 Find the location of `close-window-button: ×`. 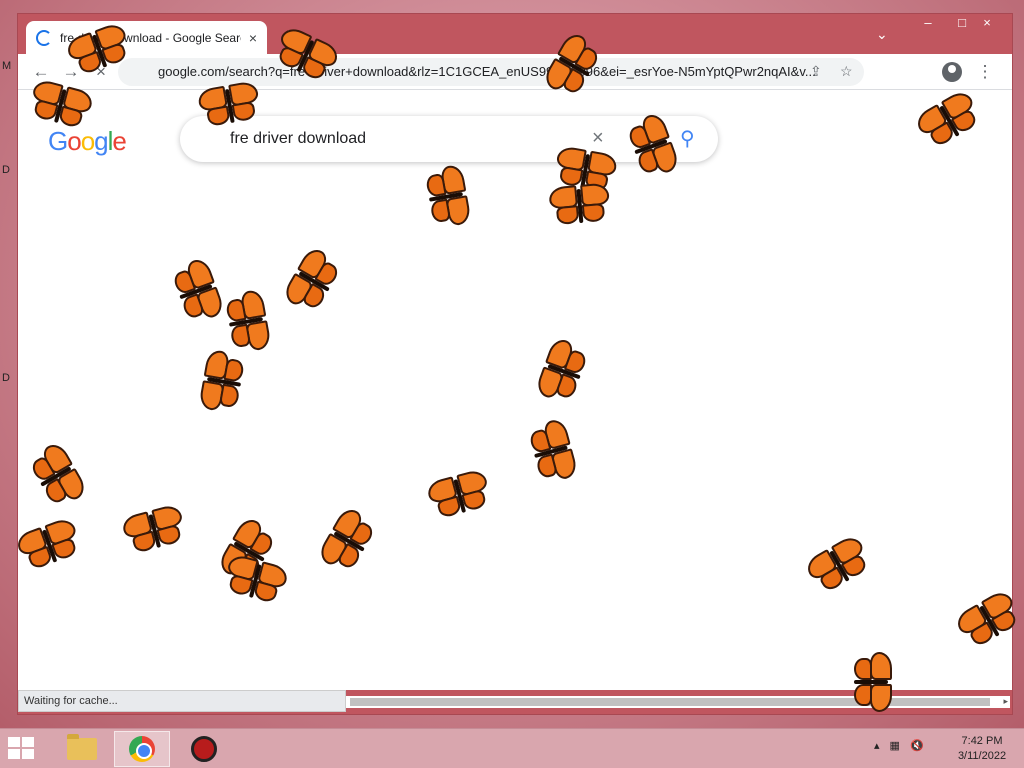

close-window-button: × is located at coordinates (987, 24).